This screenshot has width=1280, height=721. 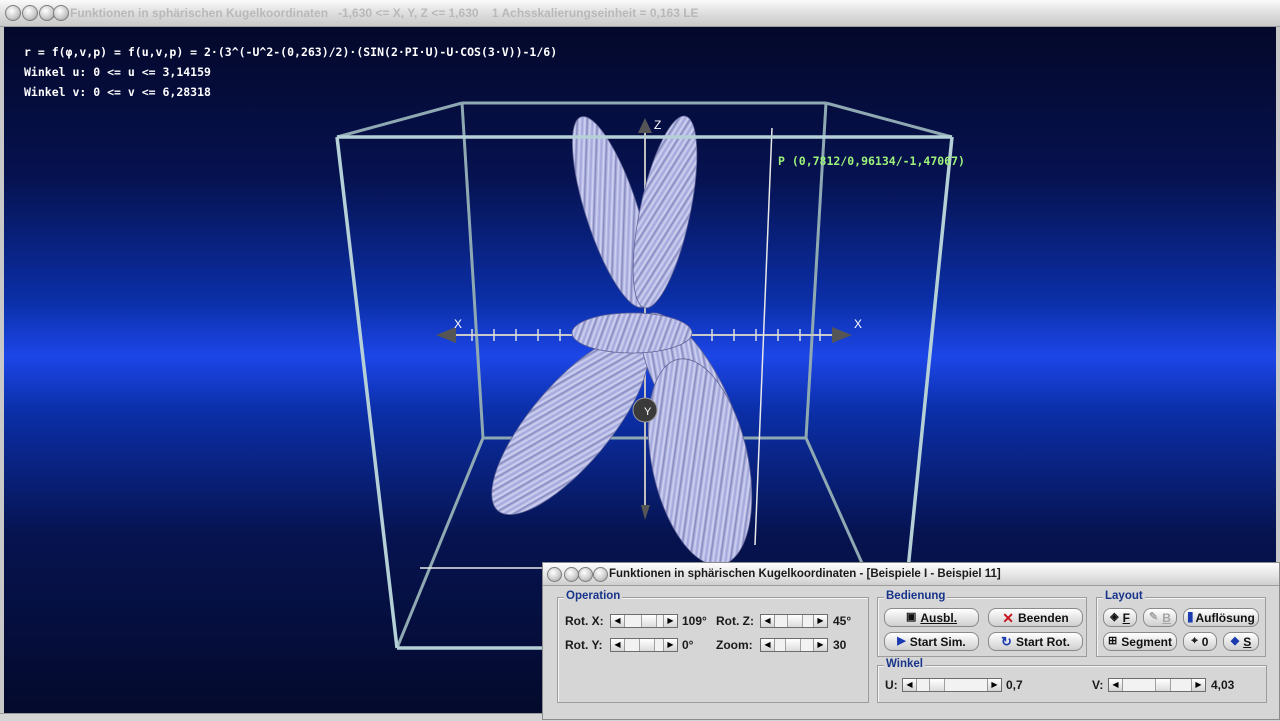 I want to click on bedienung-legend: Bedienung, so click(x=916, y=596).